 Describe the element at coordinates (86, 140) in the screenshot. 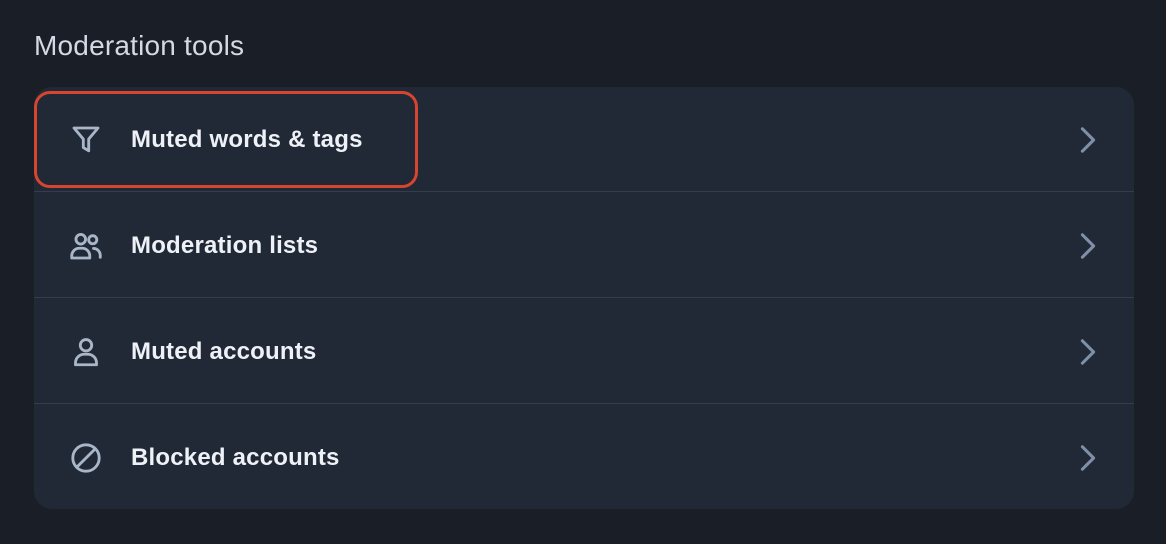

I see `filter-icon` at that location.